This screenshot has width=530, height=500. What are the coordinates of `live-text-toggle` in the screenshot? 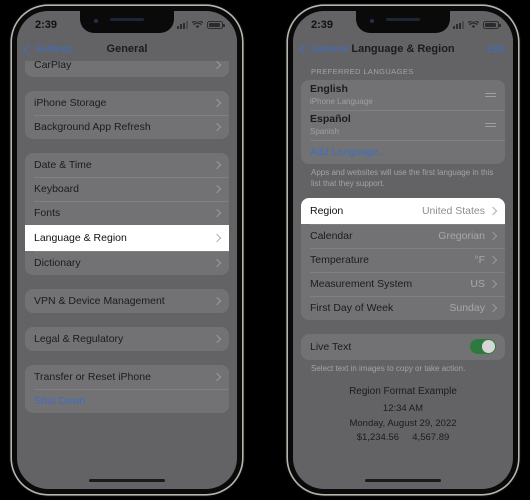 It's located at (483, 347).